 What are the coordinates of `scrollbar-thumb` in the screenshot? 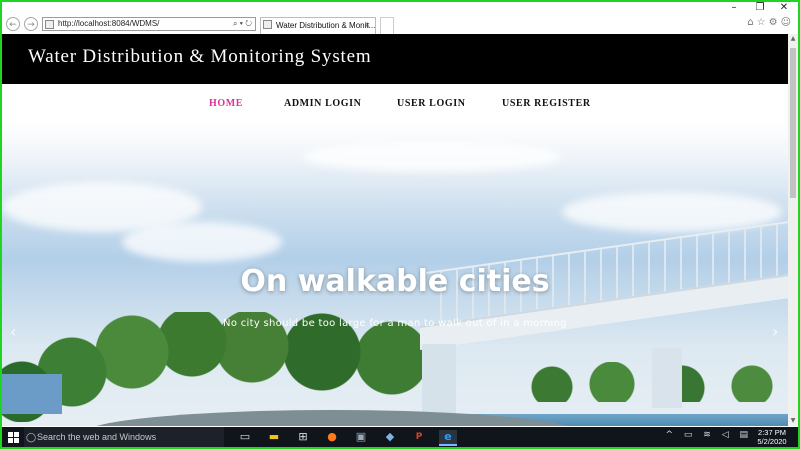 It's located at (793, 123).